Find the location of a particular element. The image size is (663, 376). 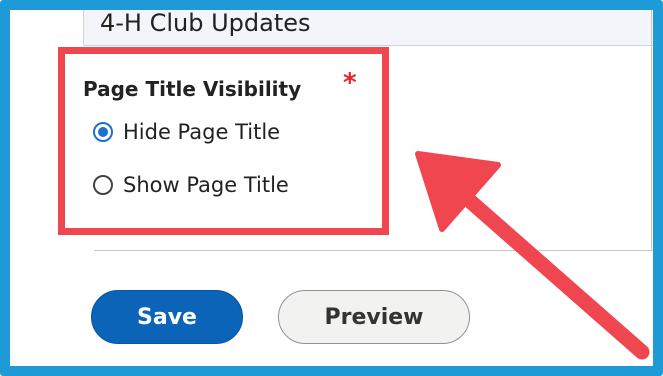

title-input: 4-H Club Updates is located at coordinates (368, 27).